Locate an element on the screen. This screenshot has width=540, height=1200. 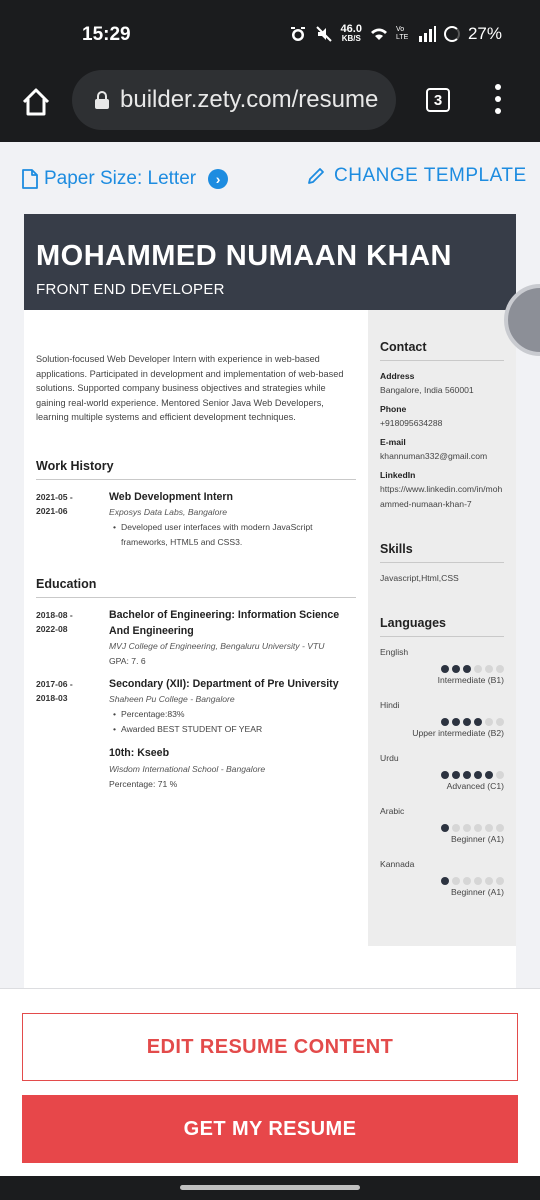
language-item: Urdu Advanced (C1) is located at coordinates (442, 772).